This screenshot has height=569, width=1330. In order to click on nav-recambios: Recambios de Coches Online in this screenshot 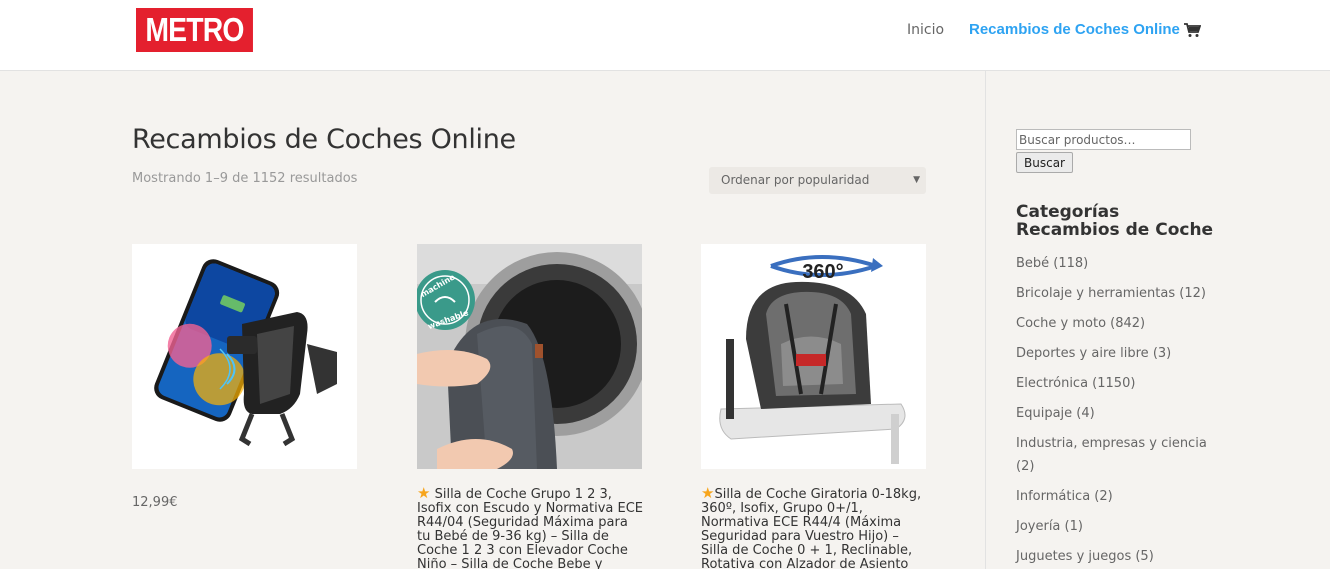, I will do `click(1074, 30)`.